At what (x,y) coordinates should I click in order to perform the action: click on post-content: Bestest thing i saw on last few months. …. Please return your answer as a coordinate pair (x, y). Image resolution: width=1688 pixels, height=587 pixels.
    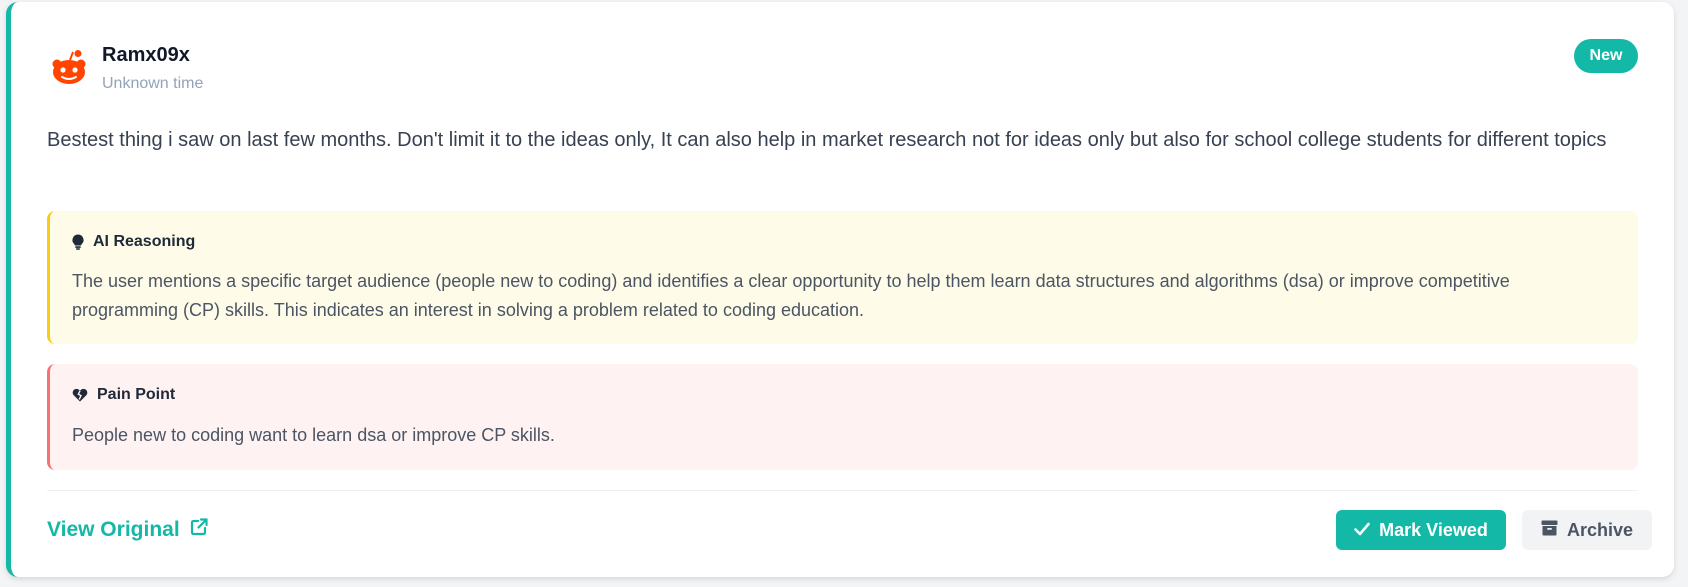
    Looking at the image, I should click on (827, 140).